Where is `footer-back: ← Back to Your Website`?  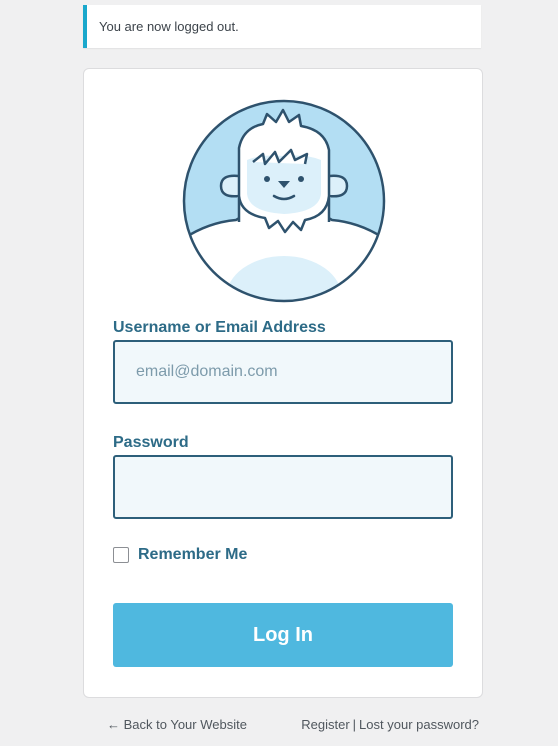 footer-back: ← Back to Your Website is located at coordinates (177, 724).